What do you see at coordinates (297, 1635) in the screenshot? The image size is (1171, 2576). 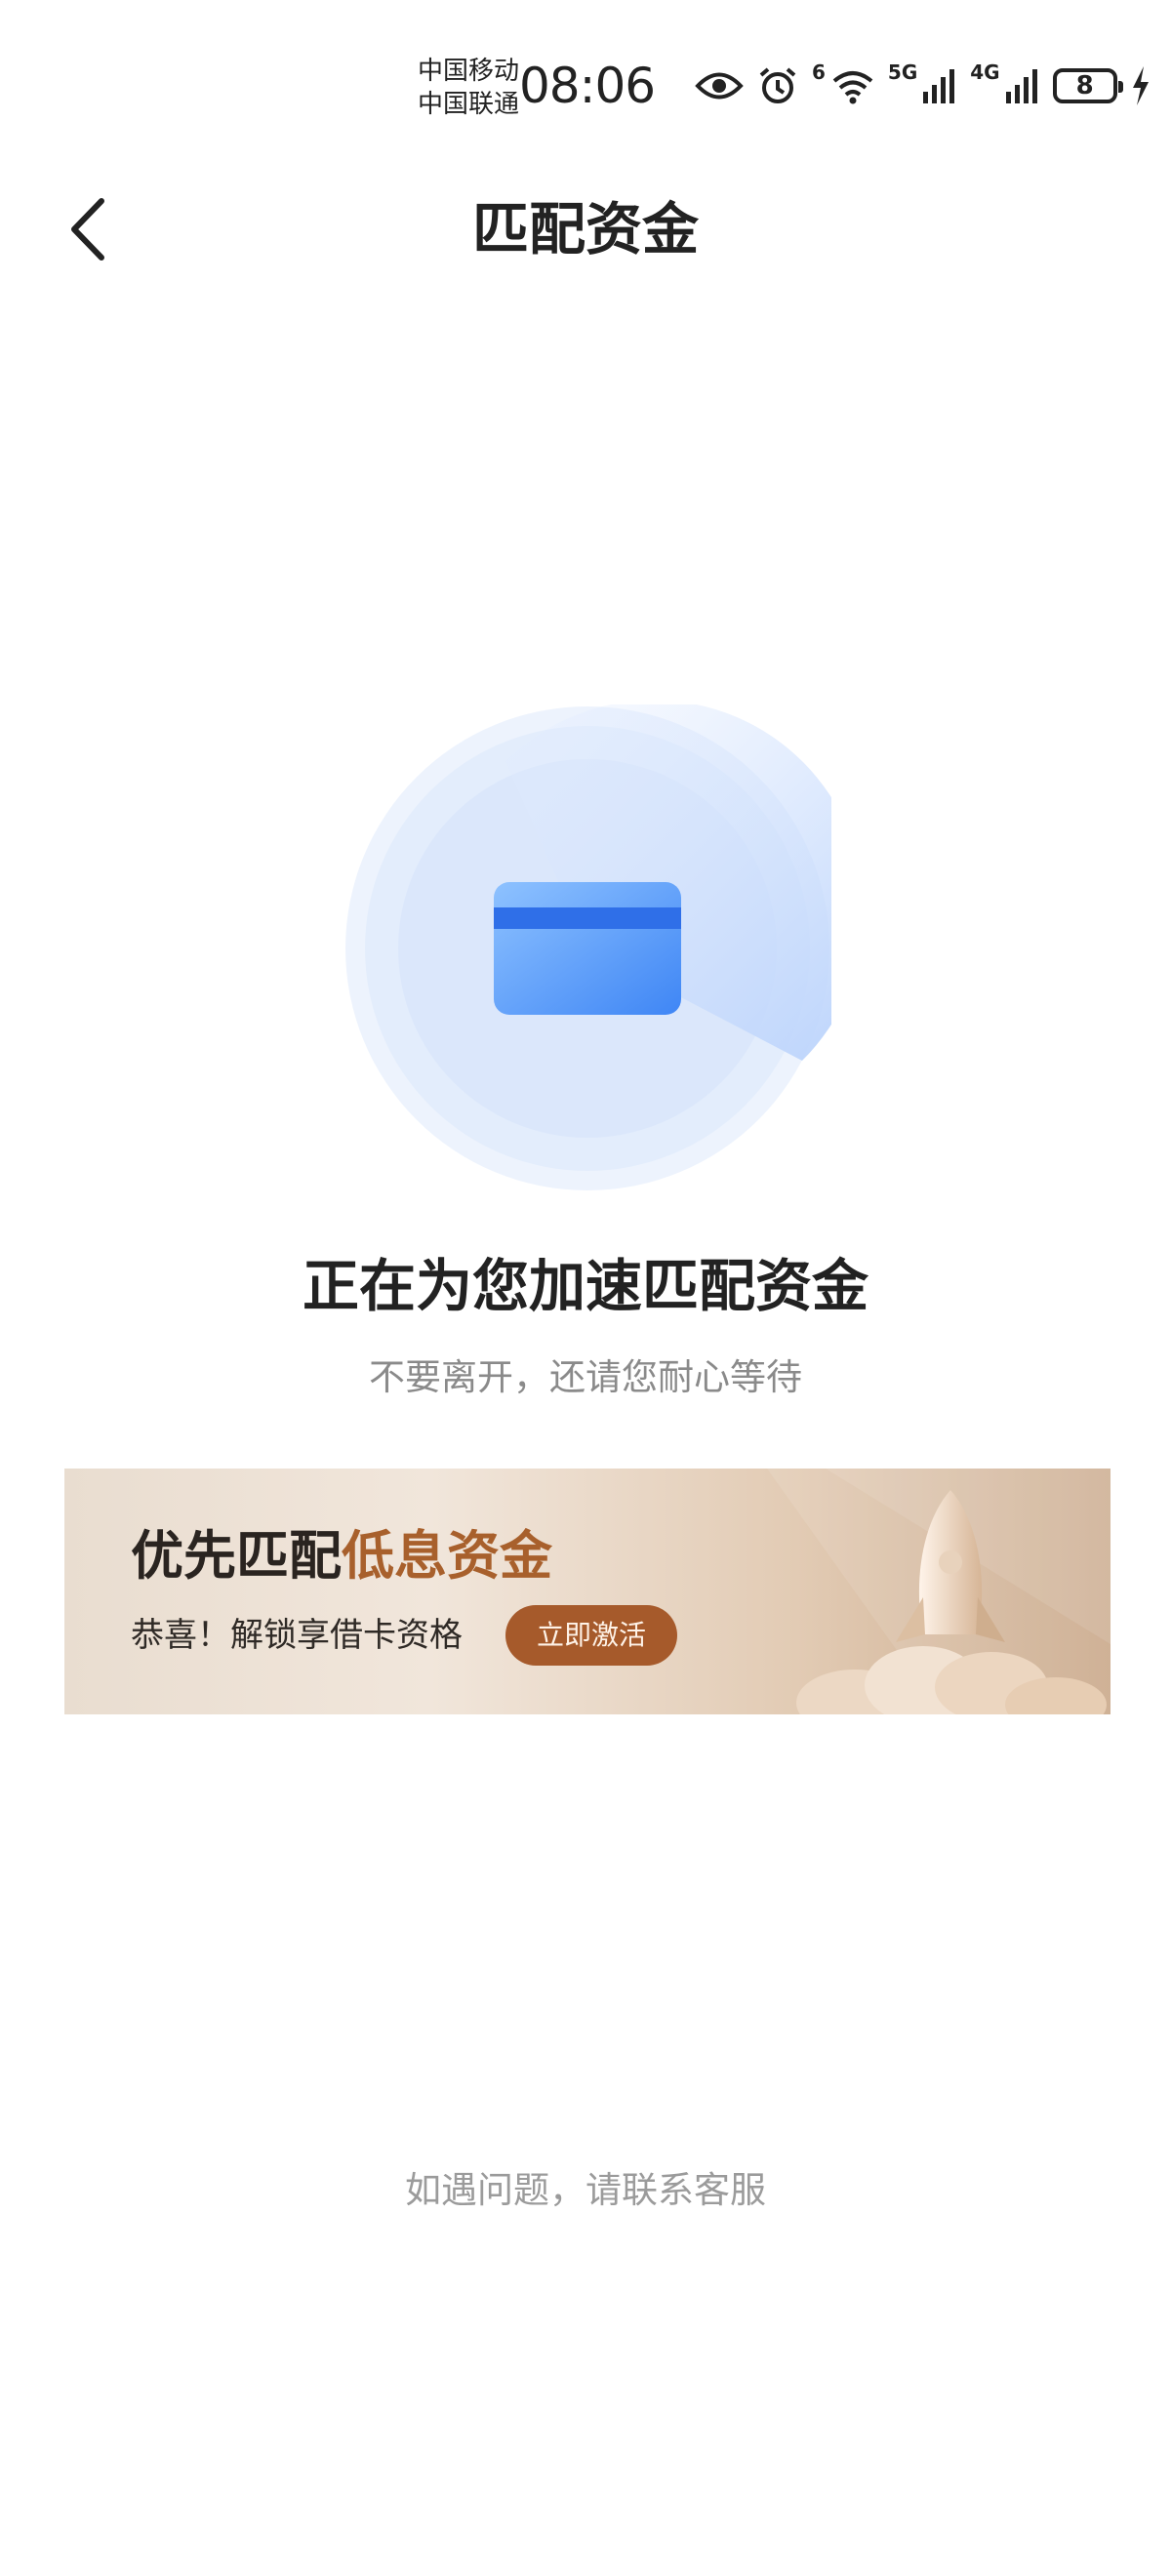 I see `banner-subtext: 恭喜！解锁享借卡资格` at bounding box center [297, 1635].